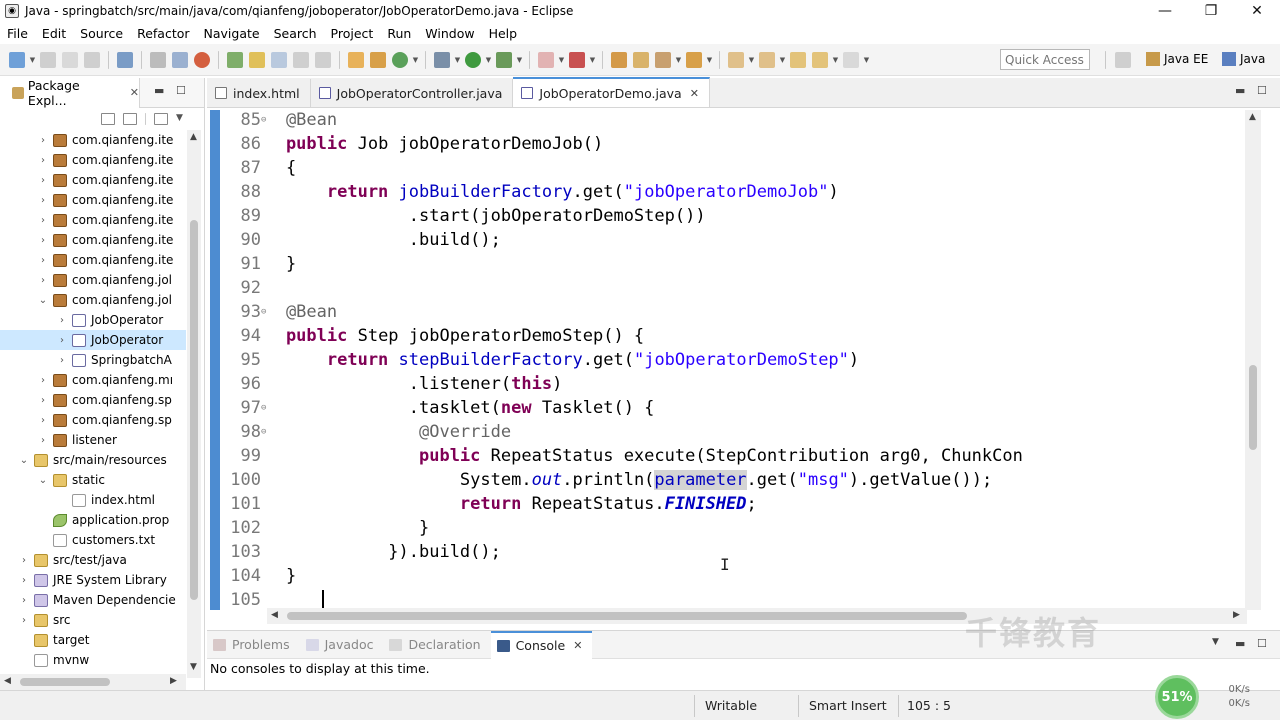 The height and width of the screenshot is (720, 1280). I want to click on view-menu-chevron-icon: ▼, so click(183, 119).